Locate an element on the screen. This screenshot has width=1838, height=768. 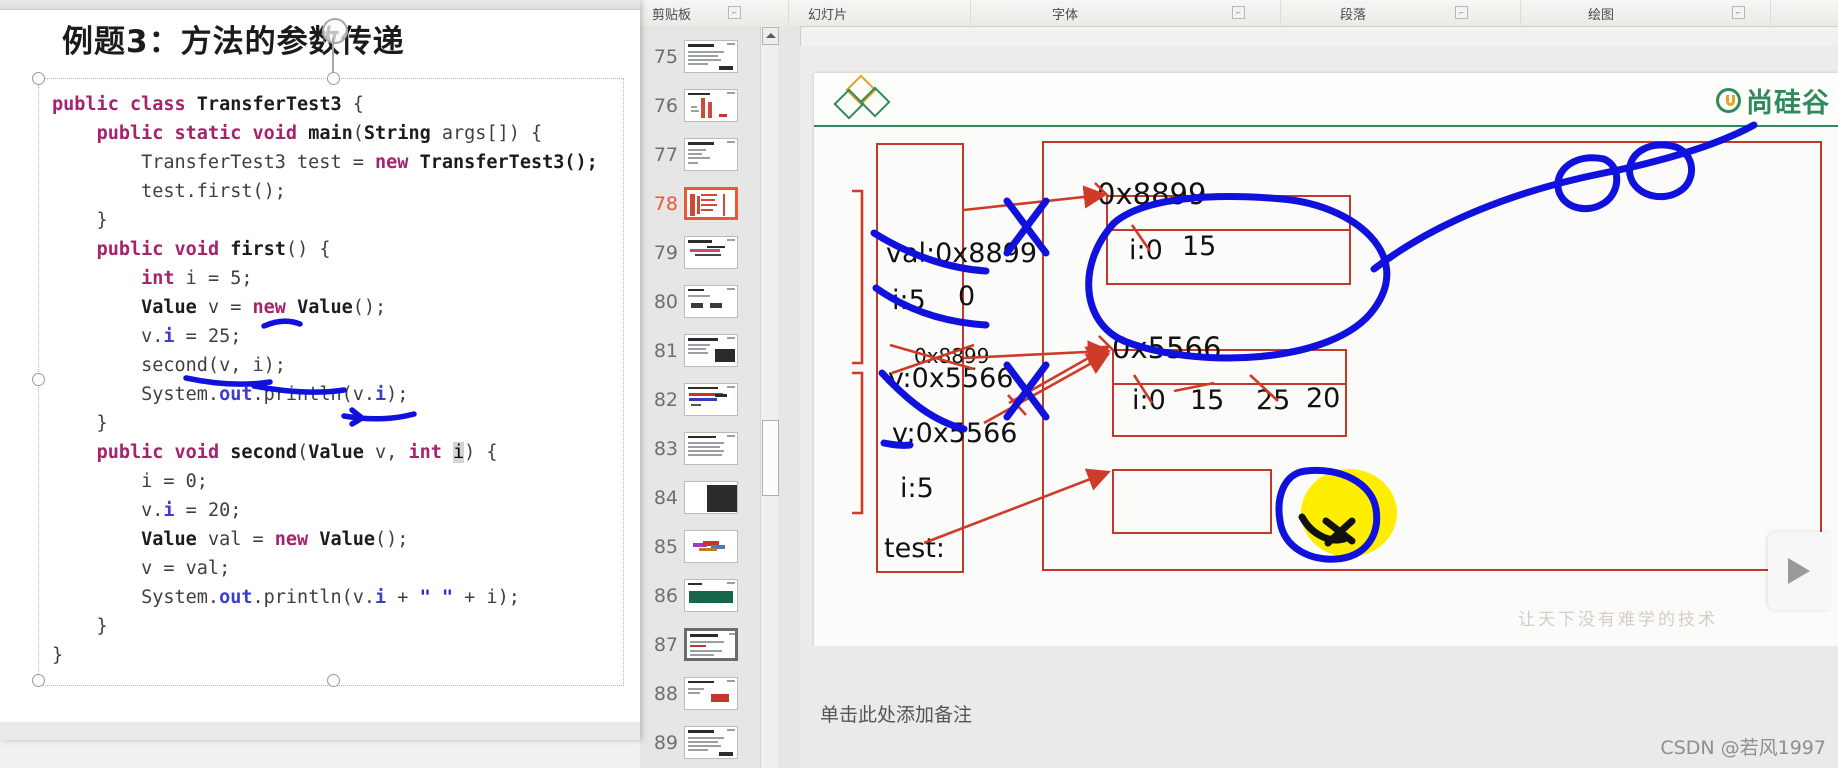
code-line-13: i = 0; is located at coordinates (130, 481).